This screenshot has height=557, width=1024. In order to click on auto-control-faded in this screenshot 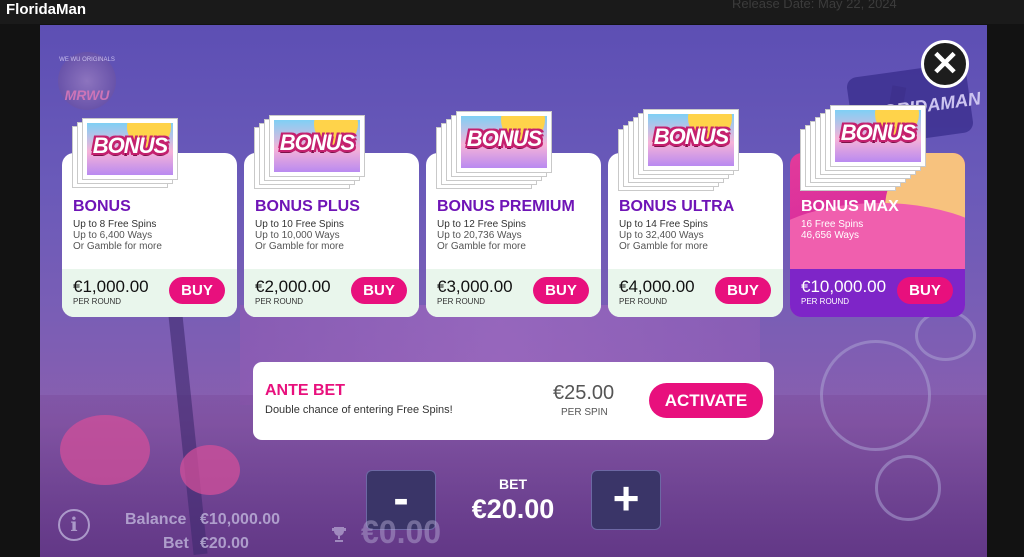, I will do `click(908, 488)`.